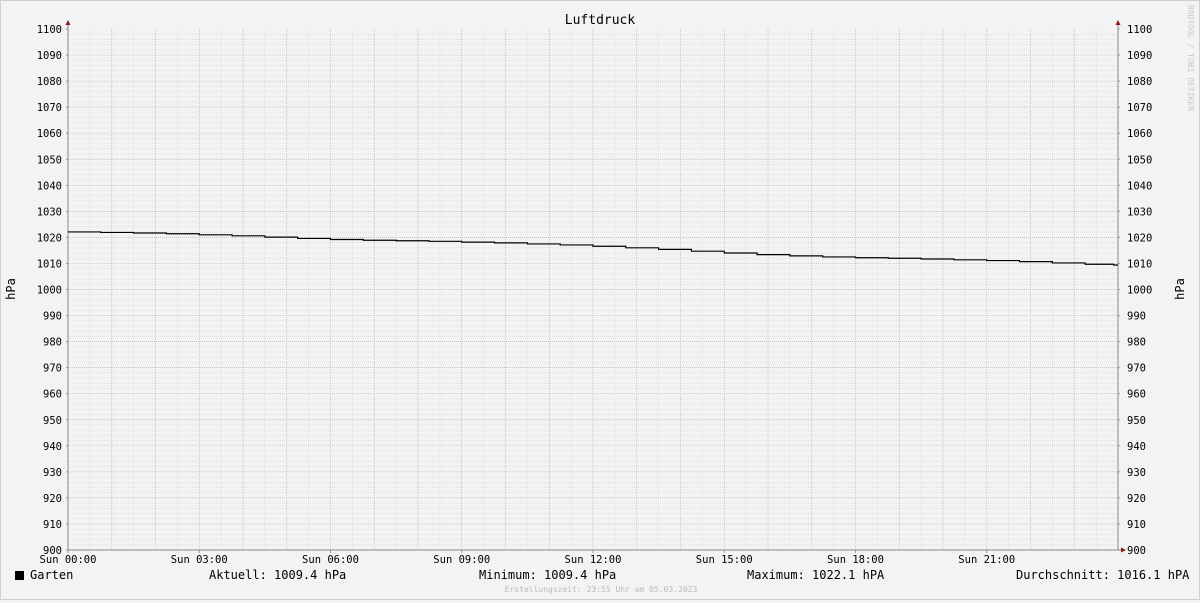 This screenshot has width=1200, height=603. Describe the element at coordinates (1139, 264) in the screenshot. I see `y-tick-label-right: 1010` at that location.